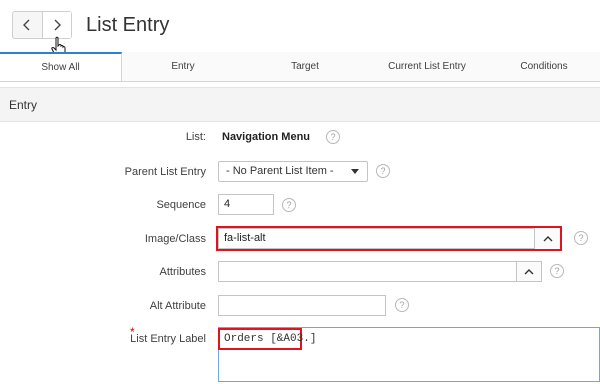 The width and height of the screenshot is (600, 384). Describe the element at coordinates (23, 105) in the screenshot. I see `section-title: Entry` at that location.